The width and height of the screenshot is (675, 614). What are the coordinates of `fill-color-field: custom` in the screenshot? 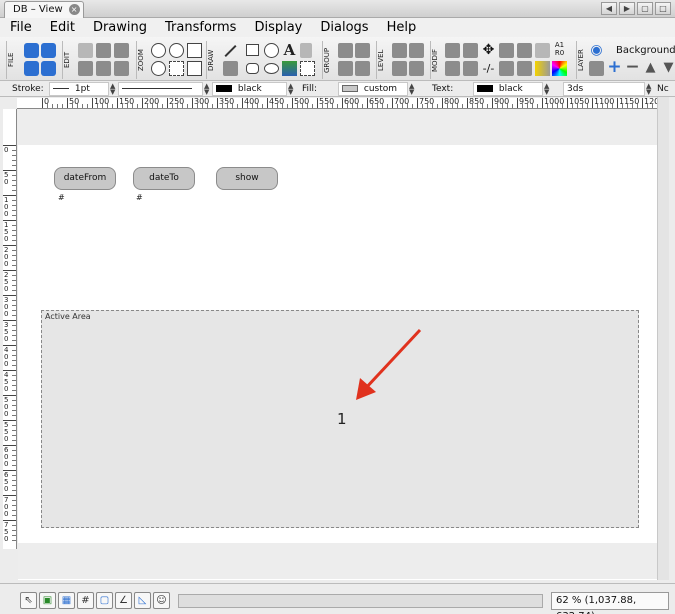 It's located at (373, 89).